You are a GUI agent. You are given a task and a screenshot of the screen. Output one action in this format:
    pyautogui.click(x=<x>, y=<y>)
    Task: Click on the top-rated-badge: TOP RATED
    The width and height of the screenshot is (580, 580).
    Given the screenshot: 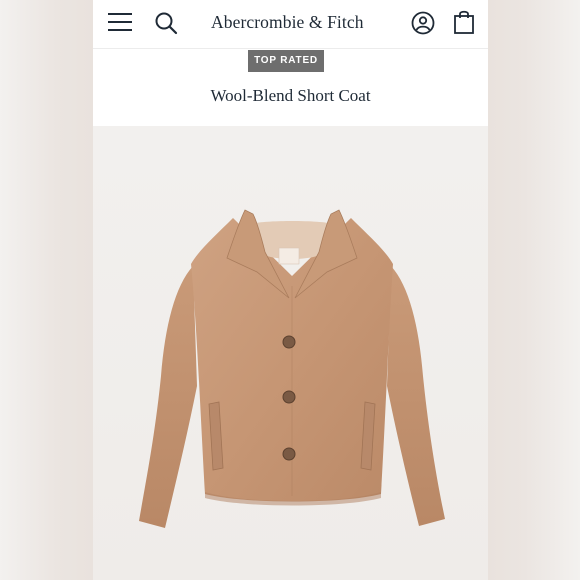 What is the action you would take?
    pyautogui.click(x=286, y=61)
    